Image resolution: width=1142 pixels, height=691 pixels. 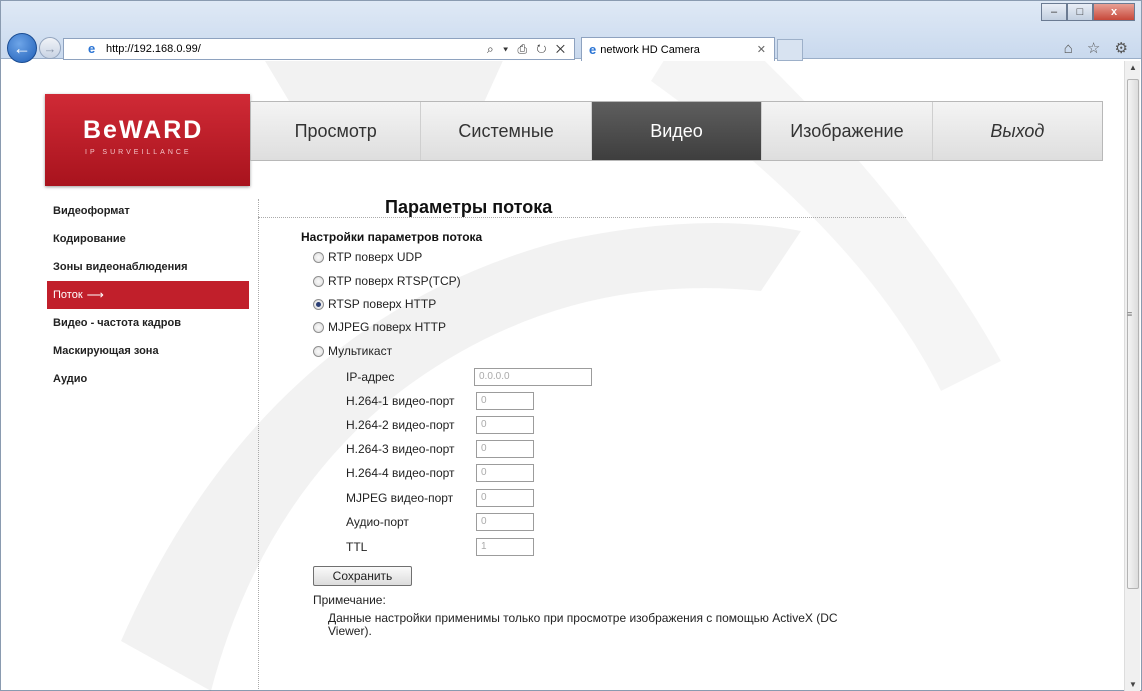 I want to click on menu-video: Видео, so click(x=677, y=131).